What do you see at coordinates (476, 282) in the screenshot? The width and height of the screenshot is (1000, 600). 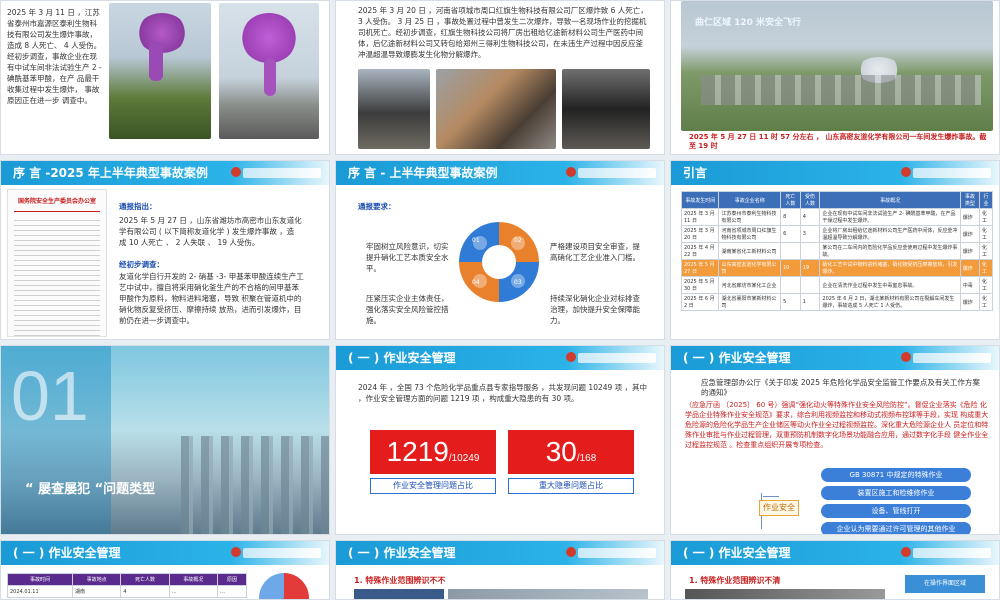 I see `item-4-number: 04` at bounding box center [476, 282].